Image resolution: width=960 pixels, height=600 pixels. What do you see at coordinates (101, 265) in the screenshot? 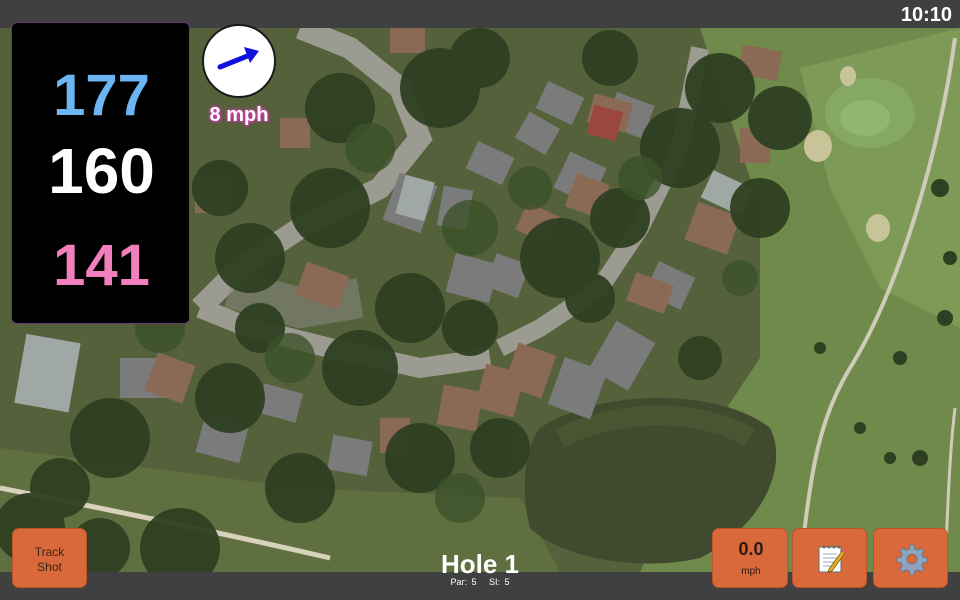
I see `distance-front: 141` at bounding box center [101, 265].